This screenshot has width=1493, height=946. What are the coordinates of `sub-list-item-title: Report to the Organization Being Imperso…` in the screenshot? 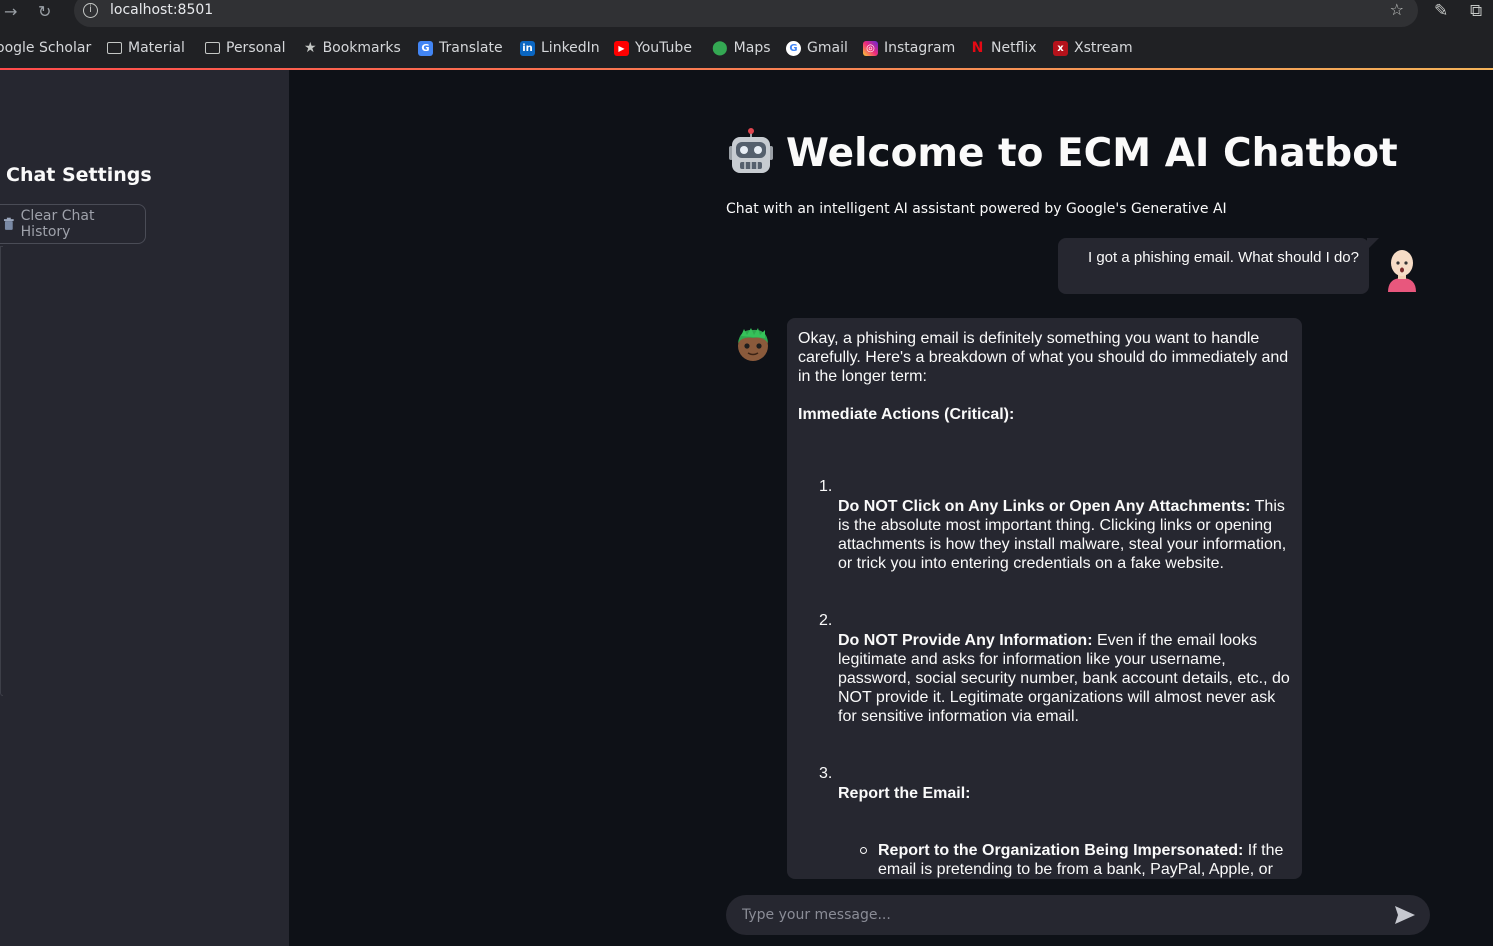 It's located at (1061, 850).